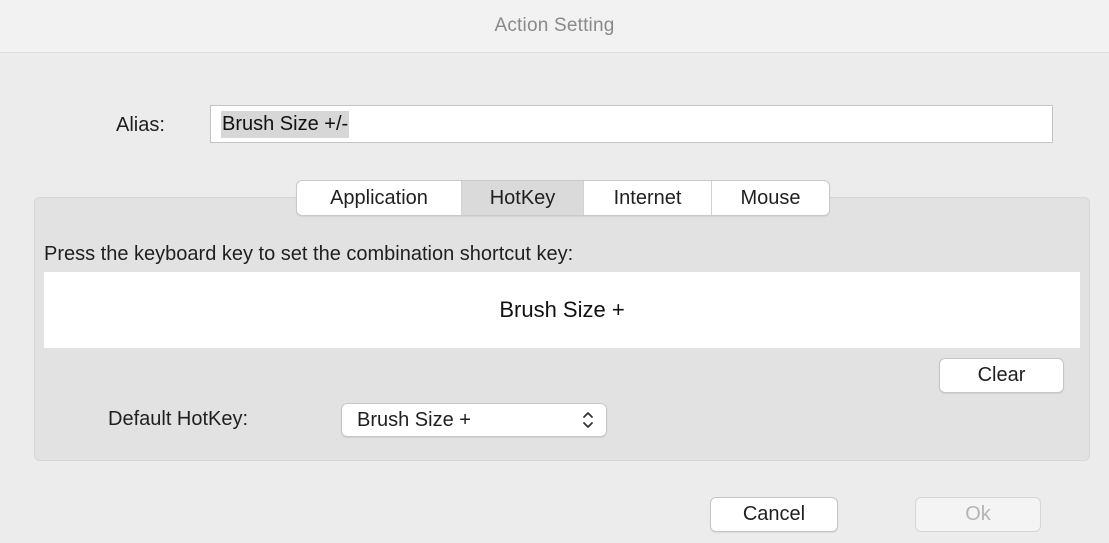 This screenshot has height=543, width=1109. I want to click on tab-application: Application, so click(379, 198).